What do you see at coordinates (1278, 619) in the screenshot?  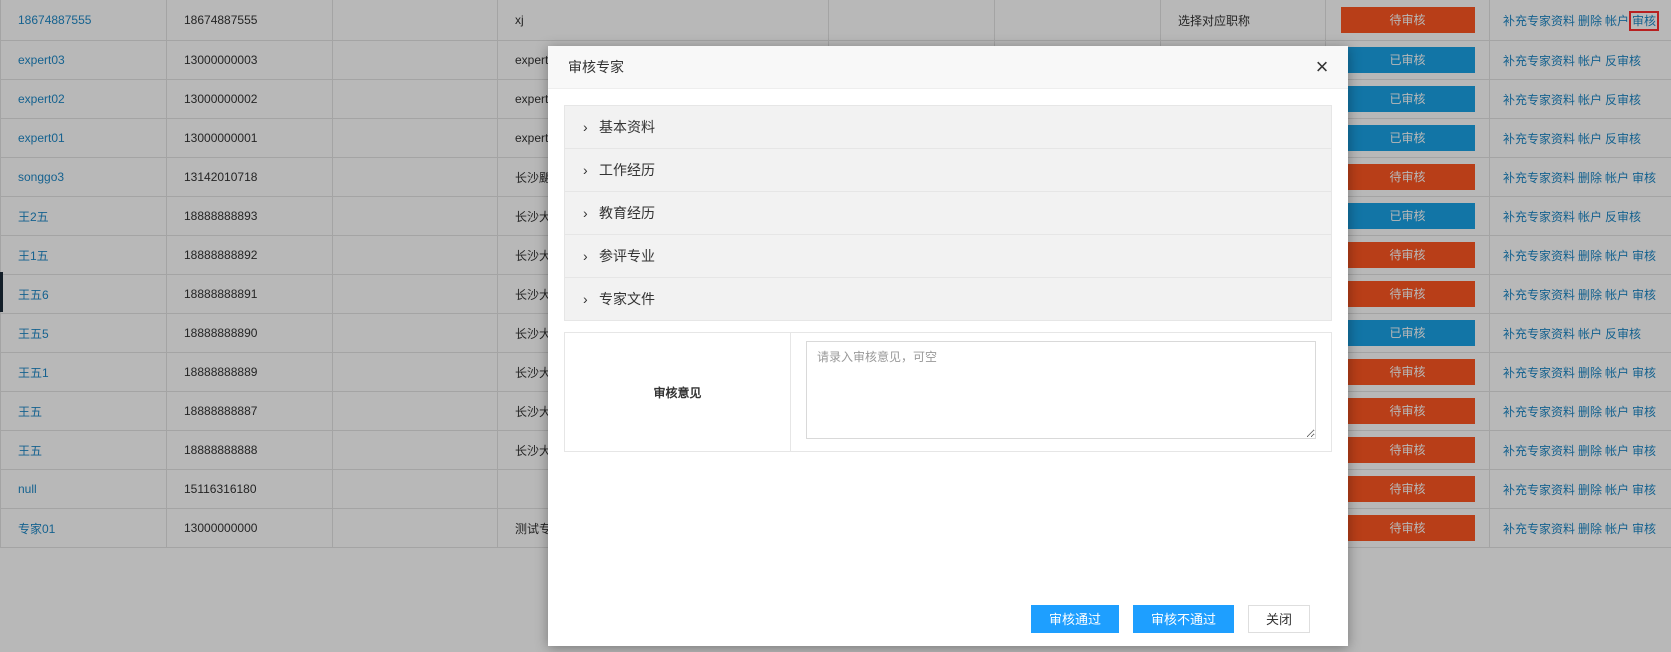 I see `close-button: 关闭` at bounding box center [1278, 619].